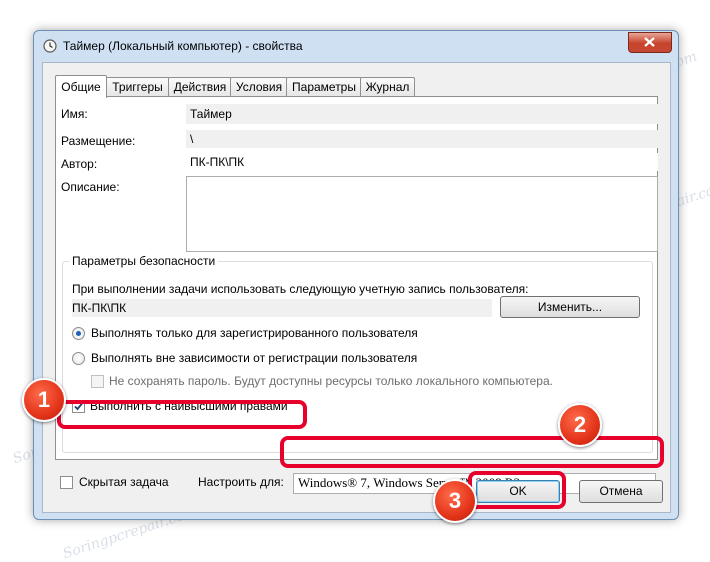 The image size is (710, 562). What do you see at coordinates (78, 358) in the screenshot?
I see `radio-any-user` at bounding box center [78, 358].